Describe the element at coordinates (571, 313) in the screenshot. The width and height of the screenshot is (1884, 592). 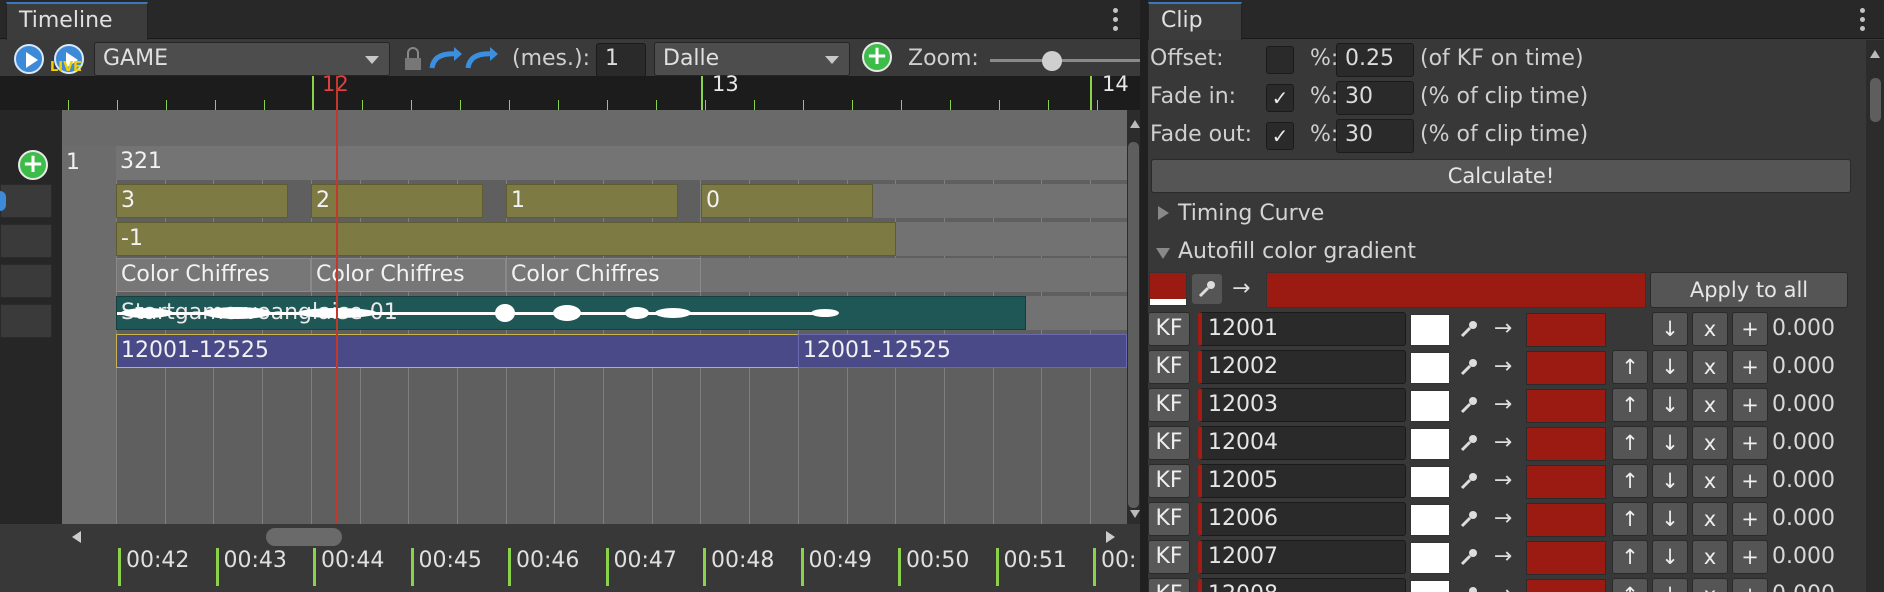
I see `clip-audio: Startgame voanglaise 01` at that location.